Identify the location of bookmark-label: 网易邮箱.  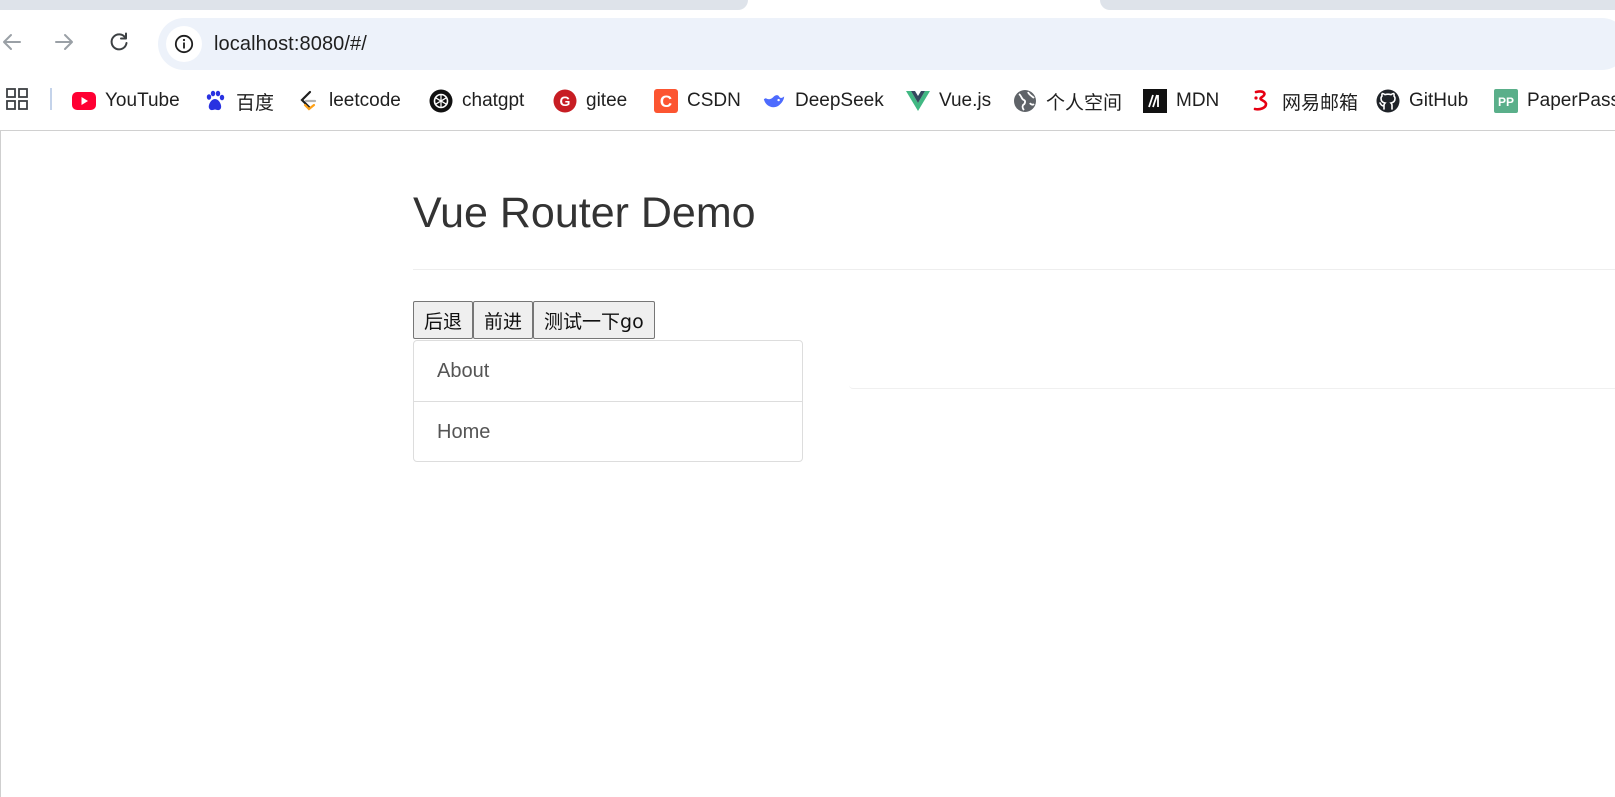
(1320, 103).